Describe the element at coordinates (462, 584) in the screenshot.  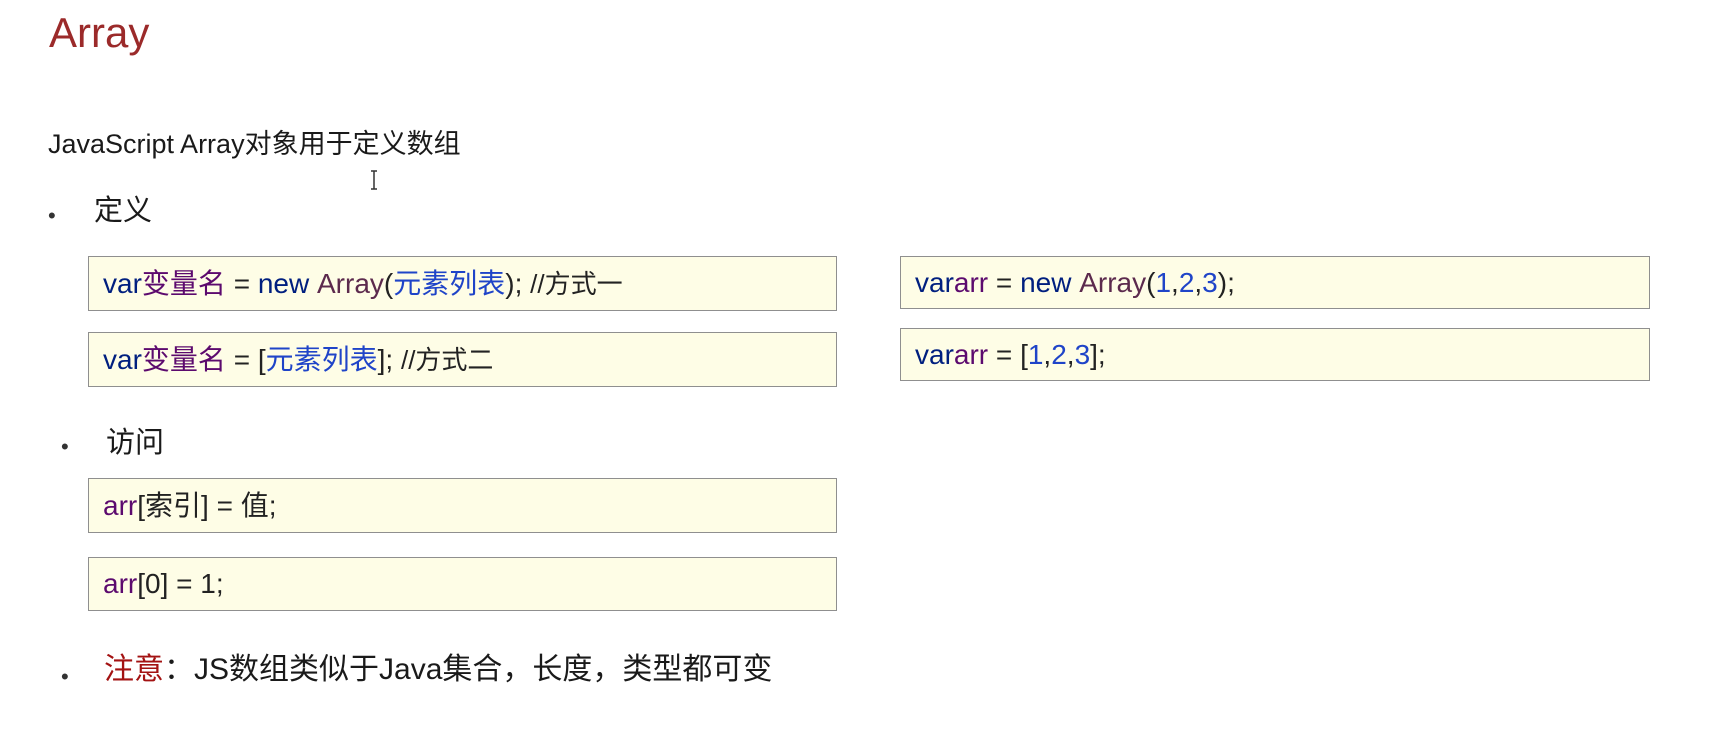
I see `code-box-access-example: arr [0] = 1;` at that location.